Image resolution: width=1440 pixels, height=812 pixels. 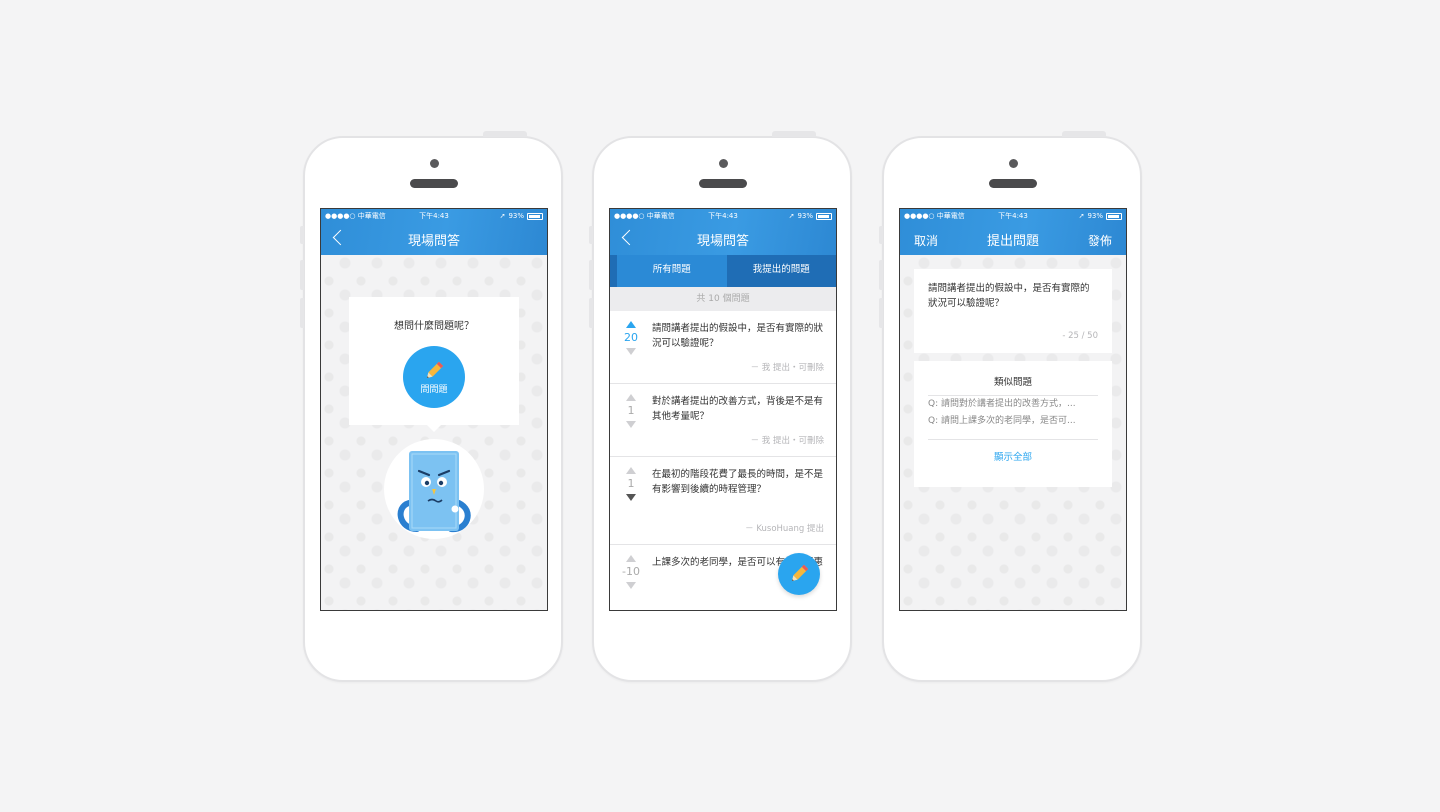 What do you see at coordinates (1013, 232) in the screenshot?
I see `app-header: ●●●●○ 中華電信 下午4:43 ➚ 93% 取消 提出問題 發佈` at bounding box center [1013, 232].